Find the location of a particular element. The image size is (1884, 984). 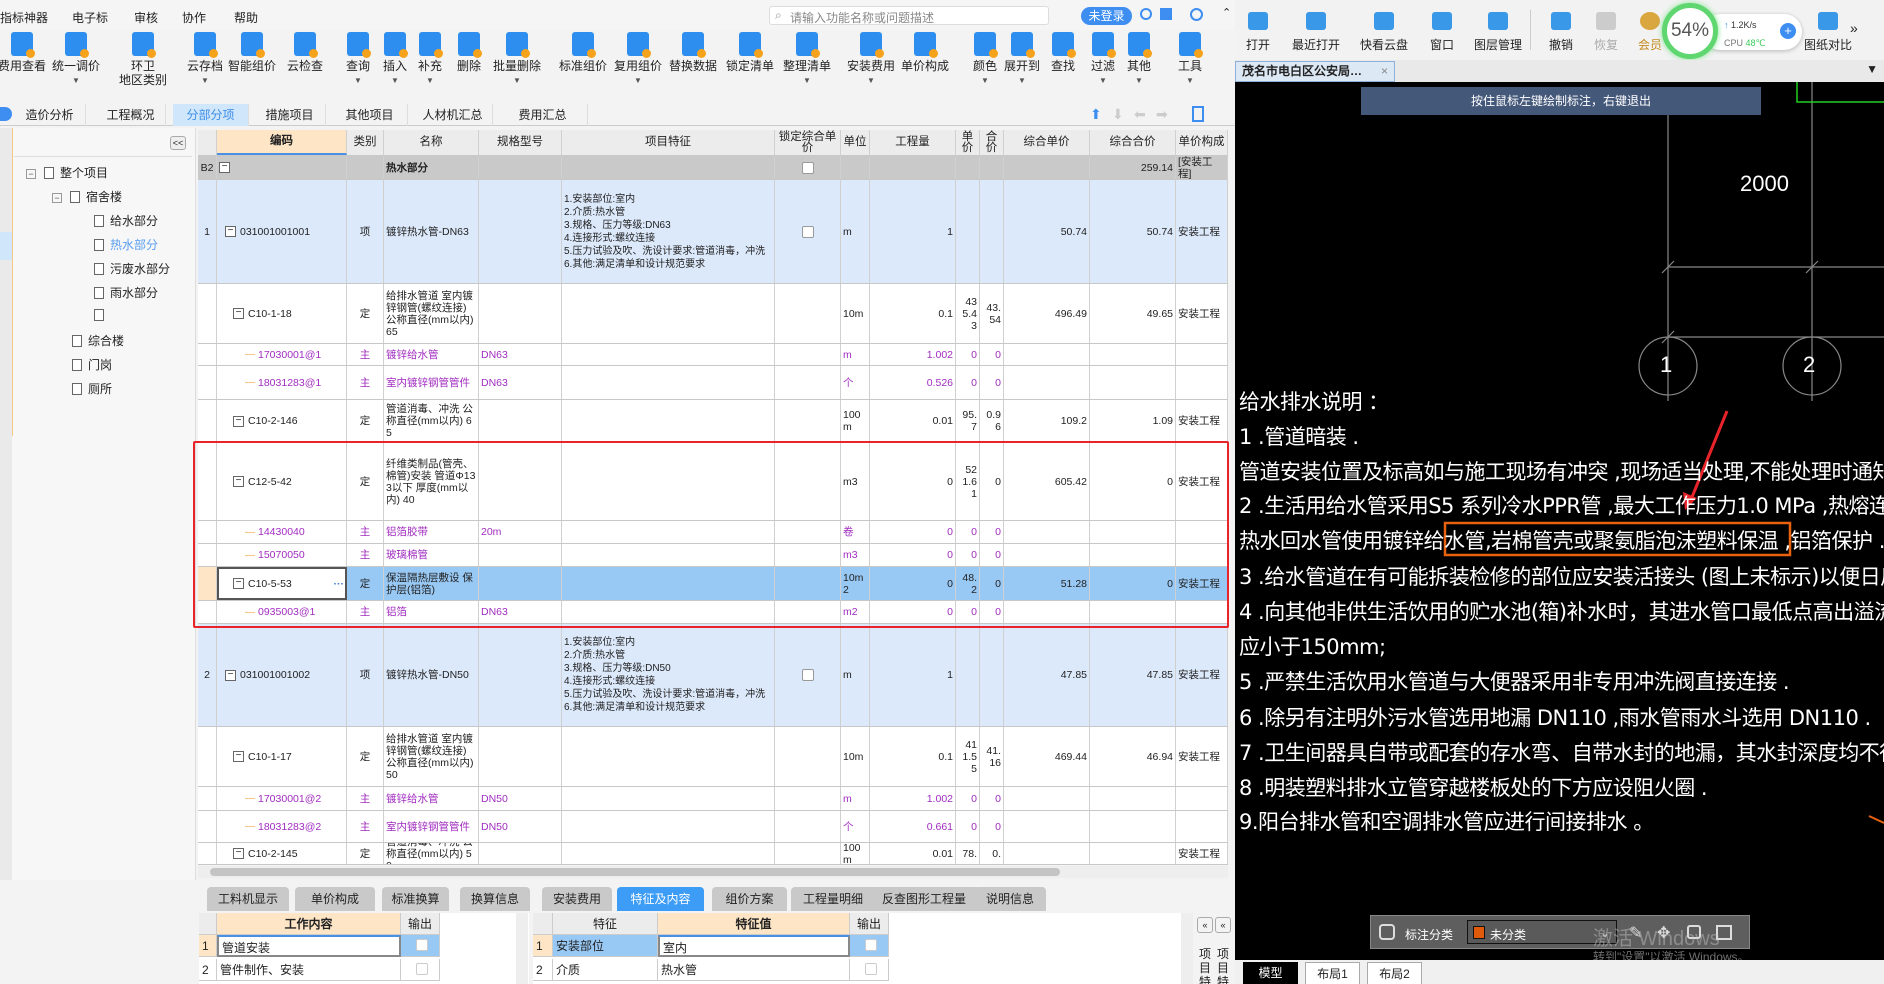

cell-comp-unit-price: 605.42 is located at coordinates (1047, 481).